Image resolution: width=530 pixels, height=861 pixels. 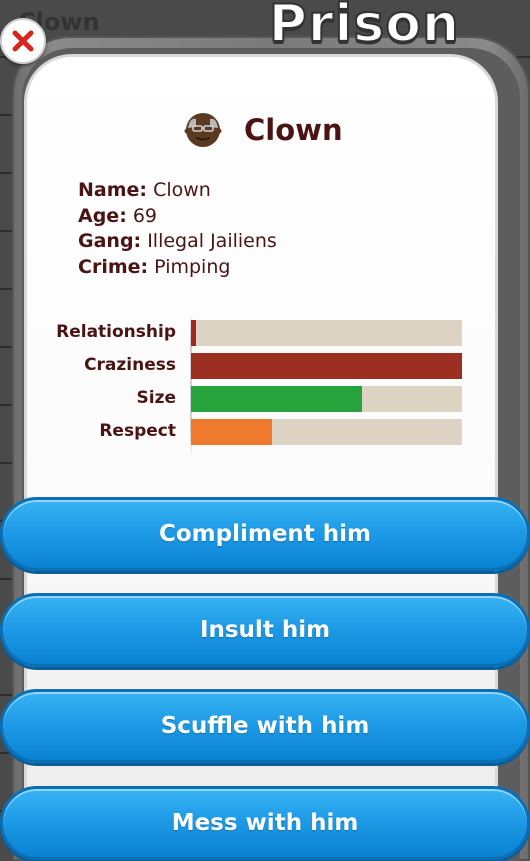 I want to click on mess-with-button: Mess with him, so click(x=265, y=823).